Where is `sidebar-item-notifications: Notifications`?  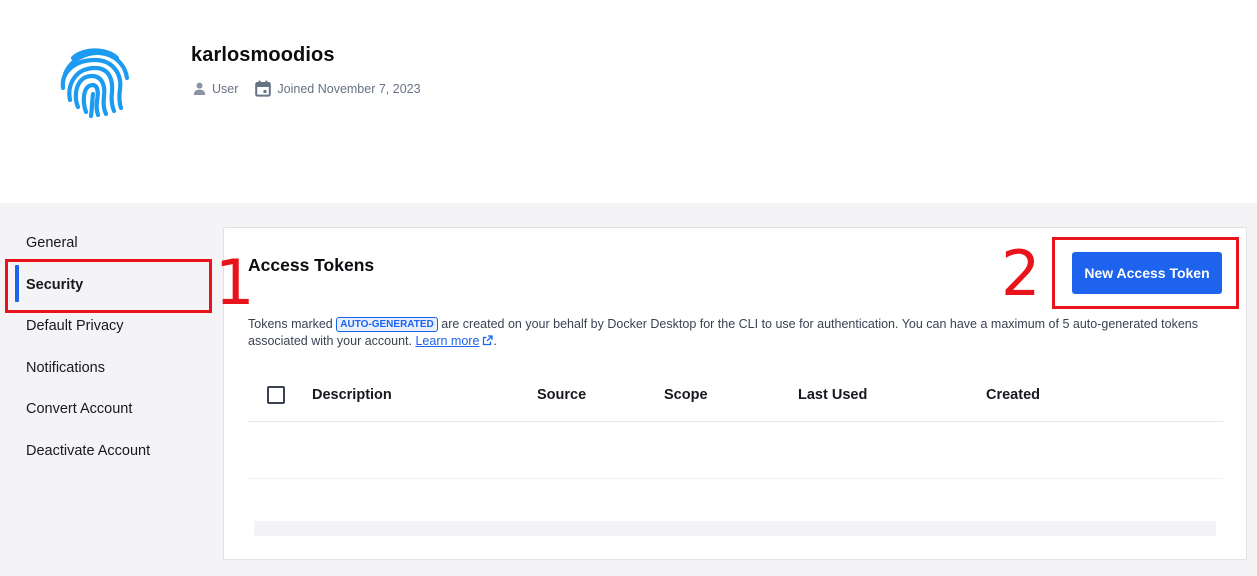
sidebar-item-notifications: Notifications is located at coordinates (65, 368).